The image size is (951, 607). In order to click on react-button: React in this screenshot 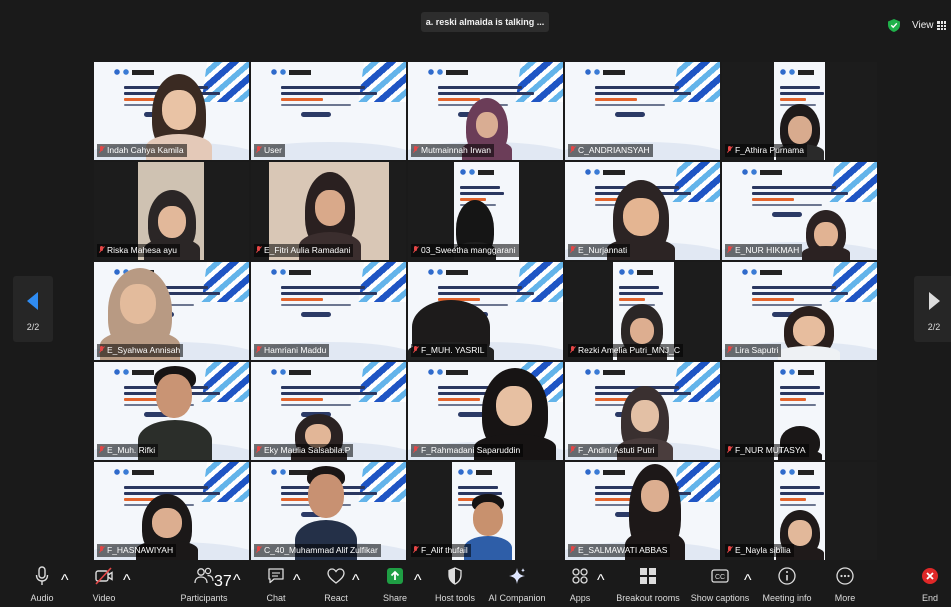, I will do `click(336, 586)`.